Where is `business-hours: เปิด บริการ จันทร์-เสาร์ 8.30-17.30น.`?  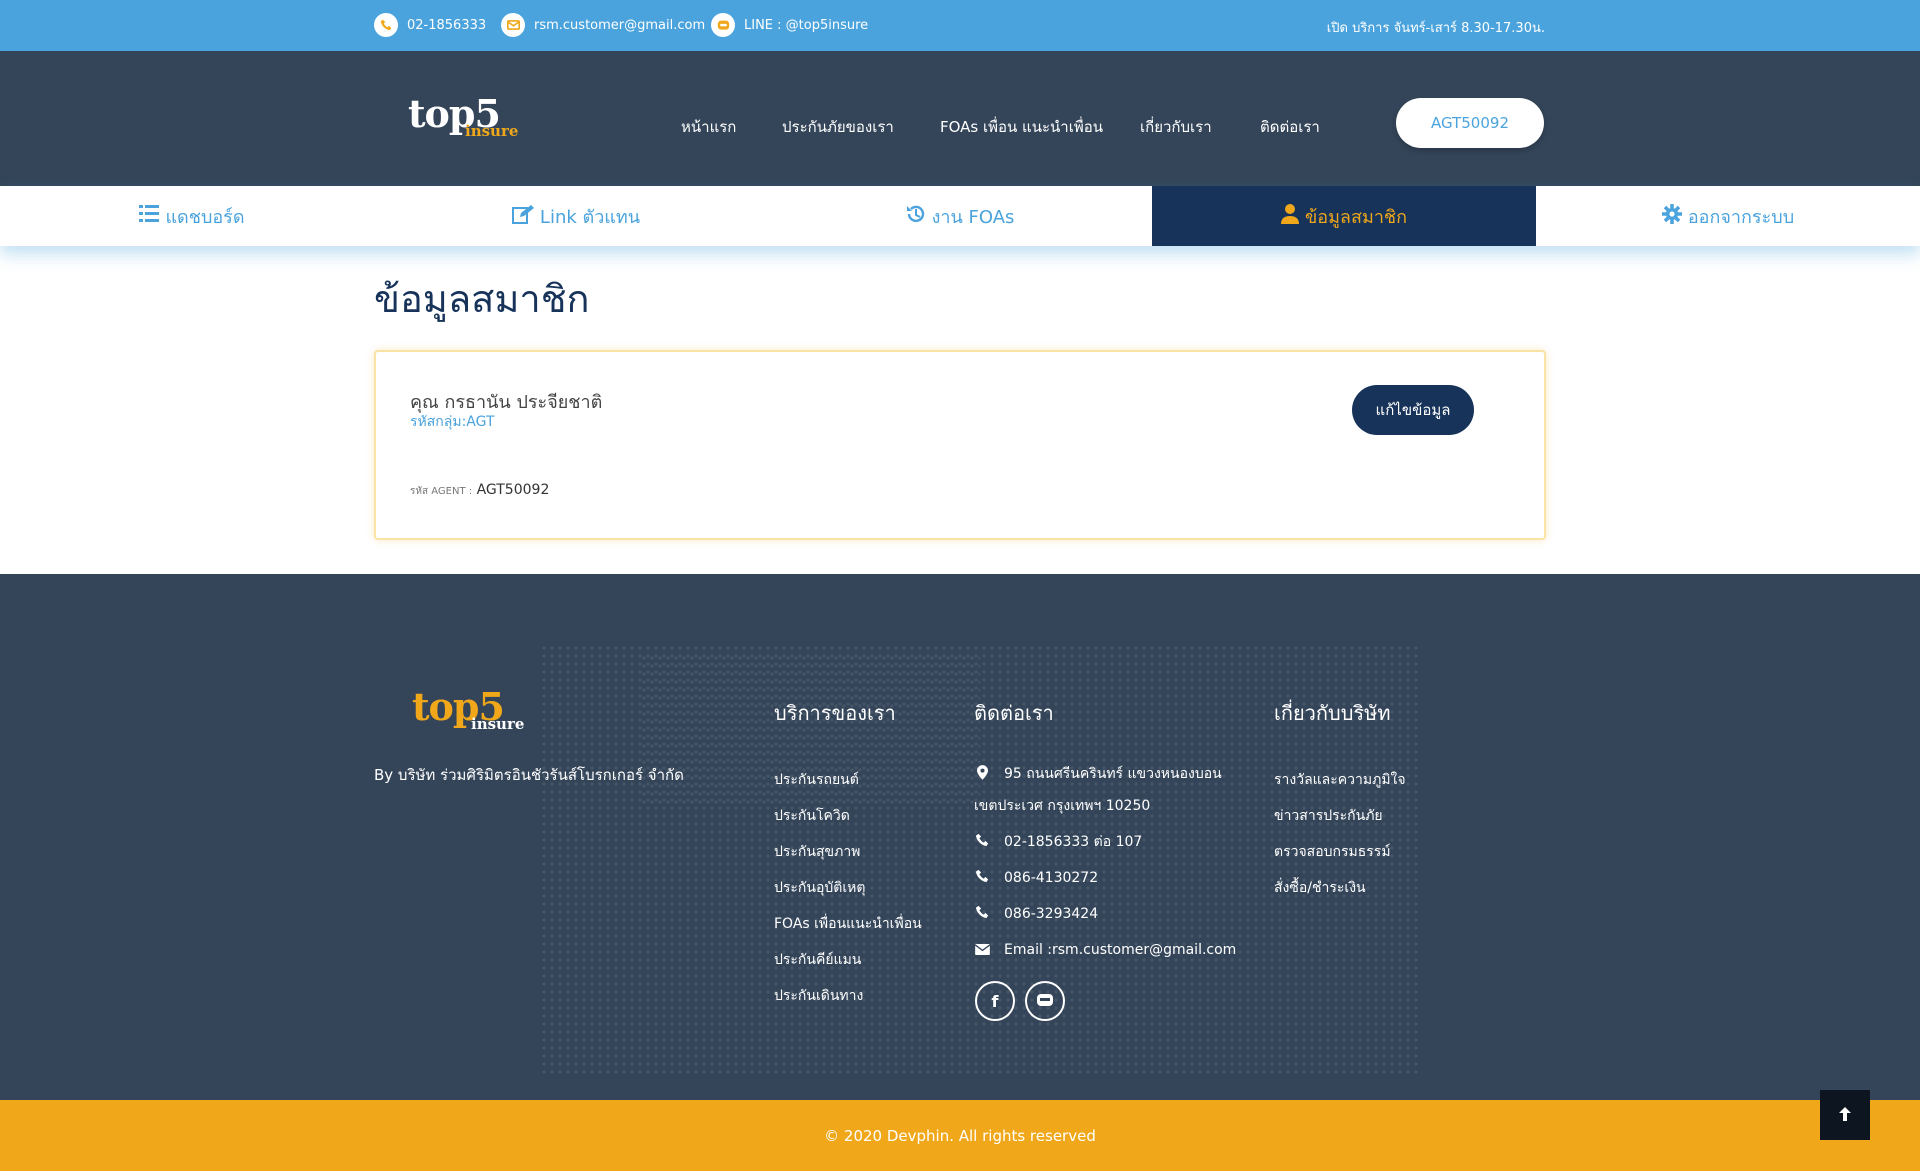
business-hours: เปิด บริการ จันทร์-เสาร์ 8.30-17.30น. is located at coordinates (1435, 28).